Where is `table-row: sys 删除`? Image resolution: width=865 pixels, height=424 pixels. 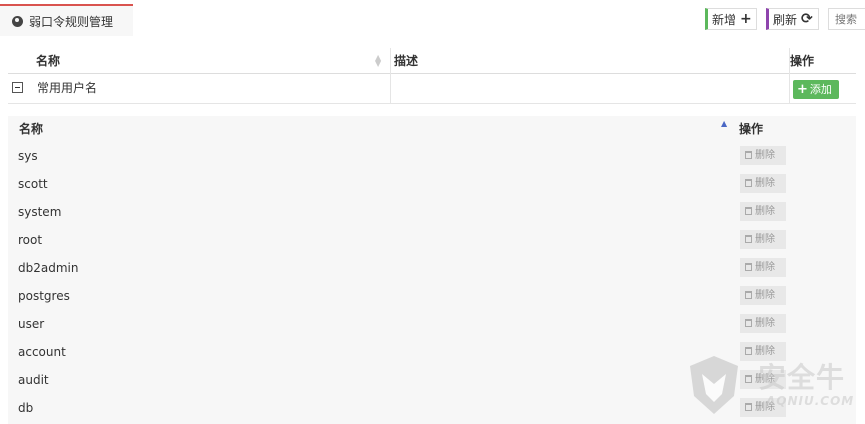
table-row: sys 删除 is located at coordinates (432, 156).